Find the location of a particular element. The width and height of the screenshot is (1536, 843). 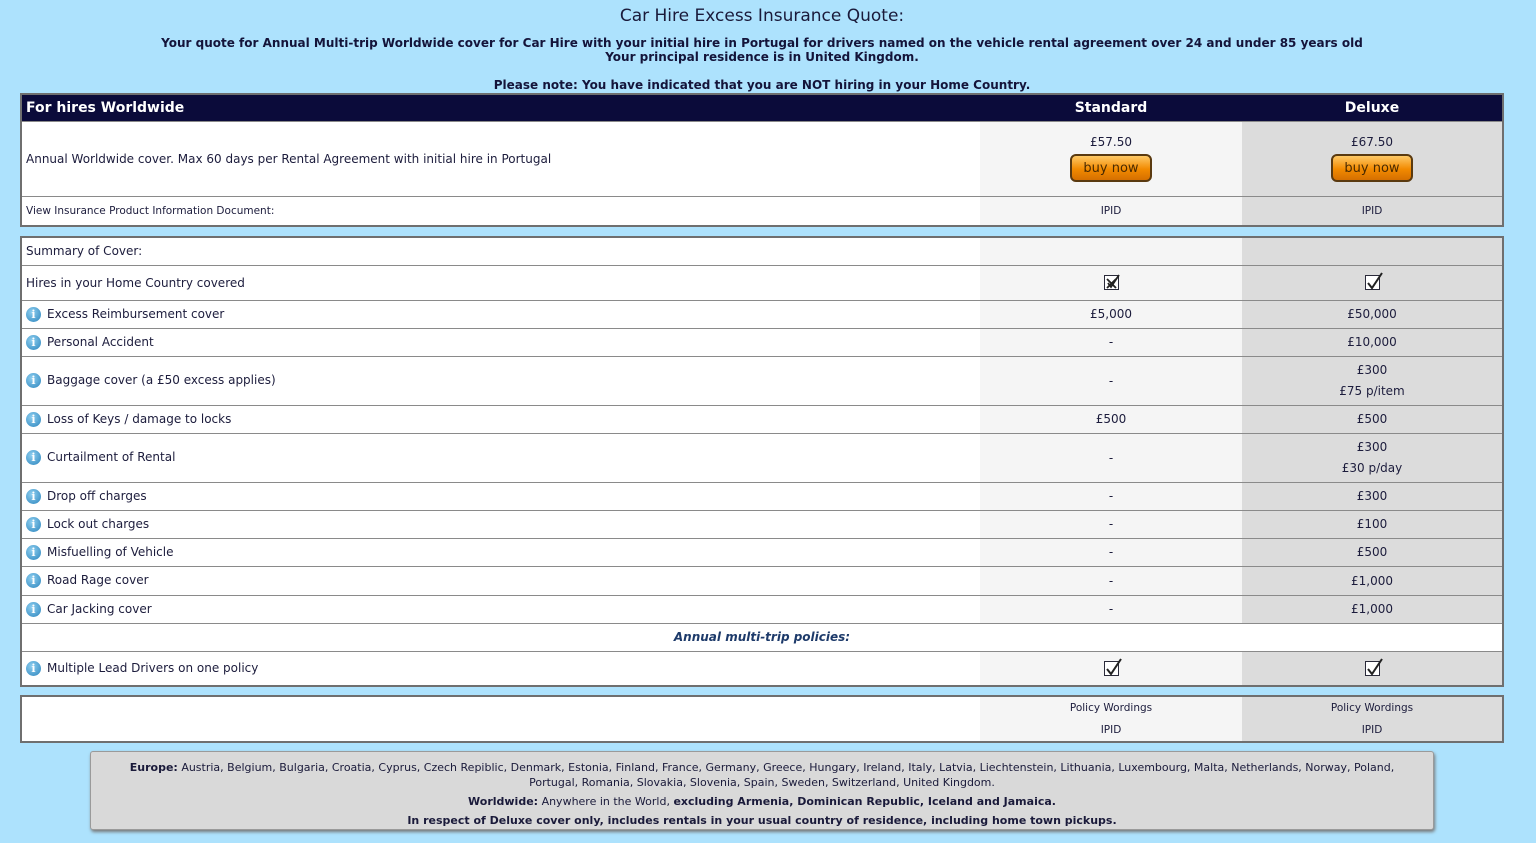

deluxe-price: £67.50 is located at coordinates (1372, 142).